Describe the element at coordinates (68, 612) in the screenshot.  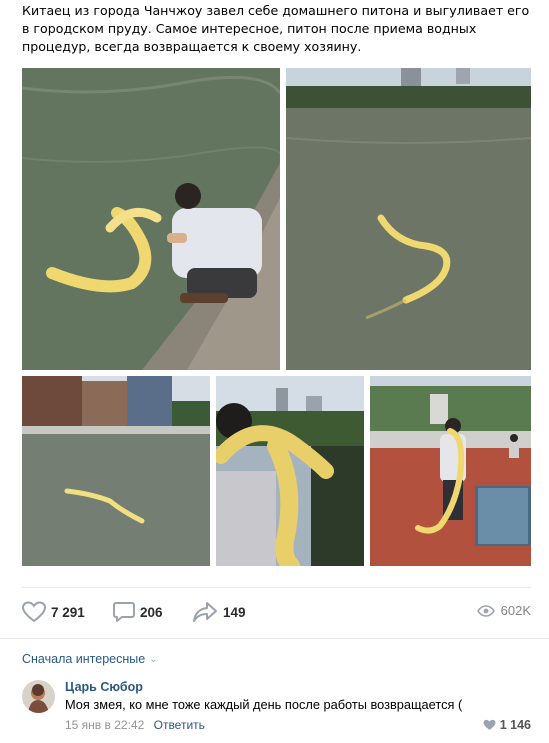
I see `like-count: 7 291` at that location.